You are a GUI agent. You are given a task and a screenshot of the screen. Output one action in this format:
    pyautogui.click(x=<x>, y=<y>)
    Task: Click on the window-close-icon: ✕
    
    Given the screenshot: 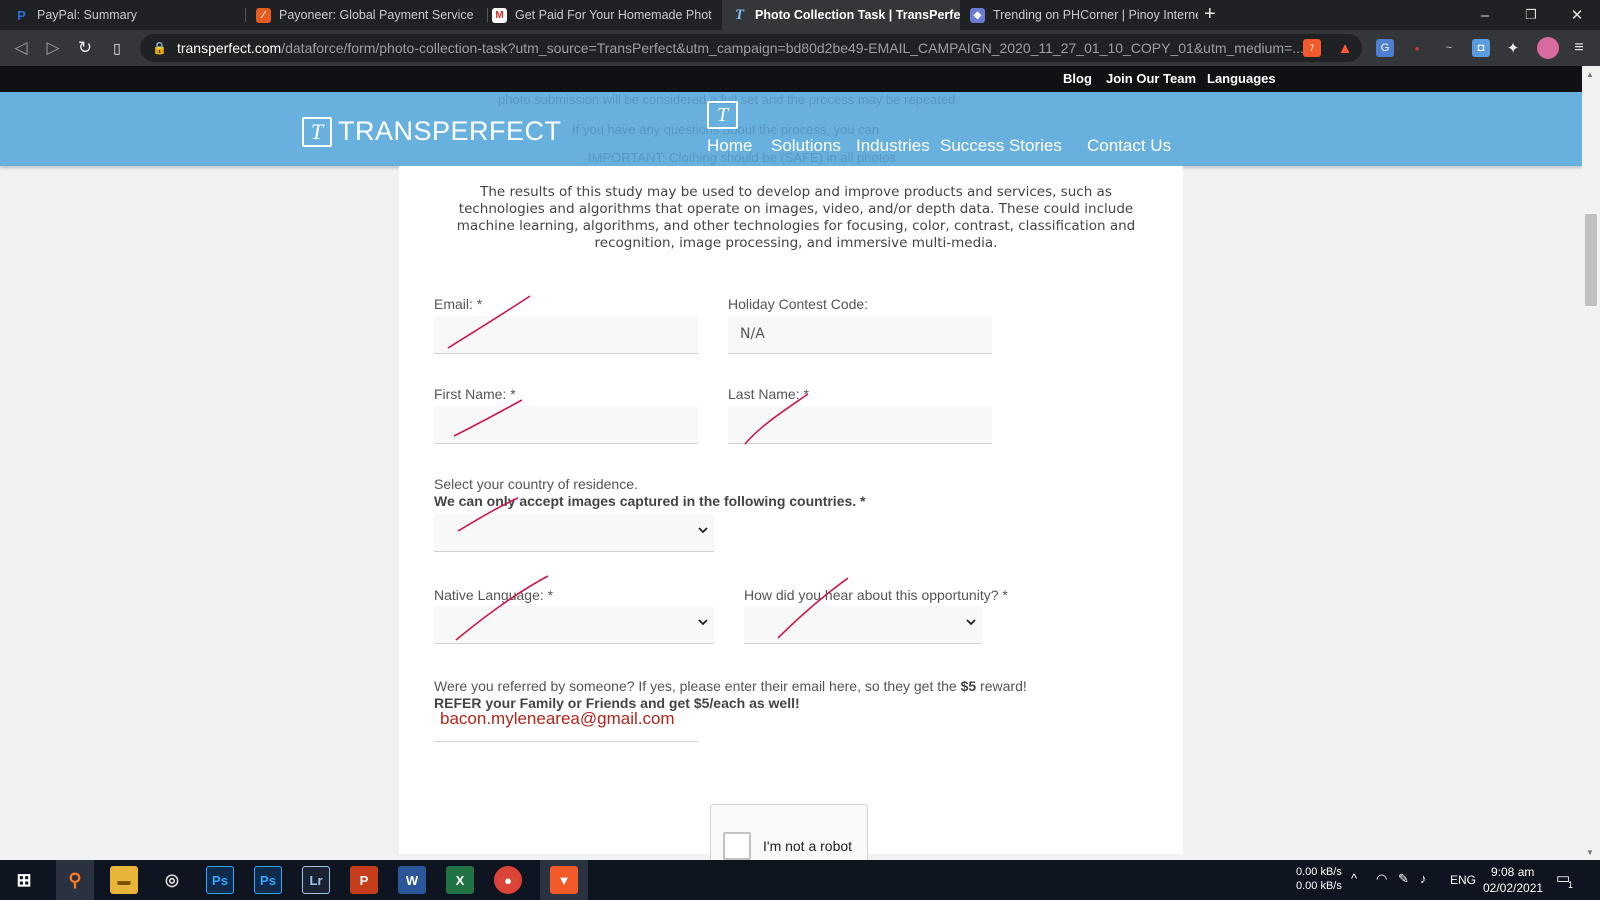 What is the action you would take?
    pyautogui.click(x=1577, y=15)
    